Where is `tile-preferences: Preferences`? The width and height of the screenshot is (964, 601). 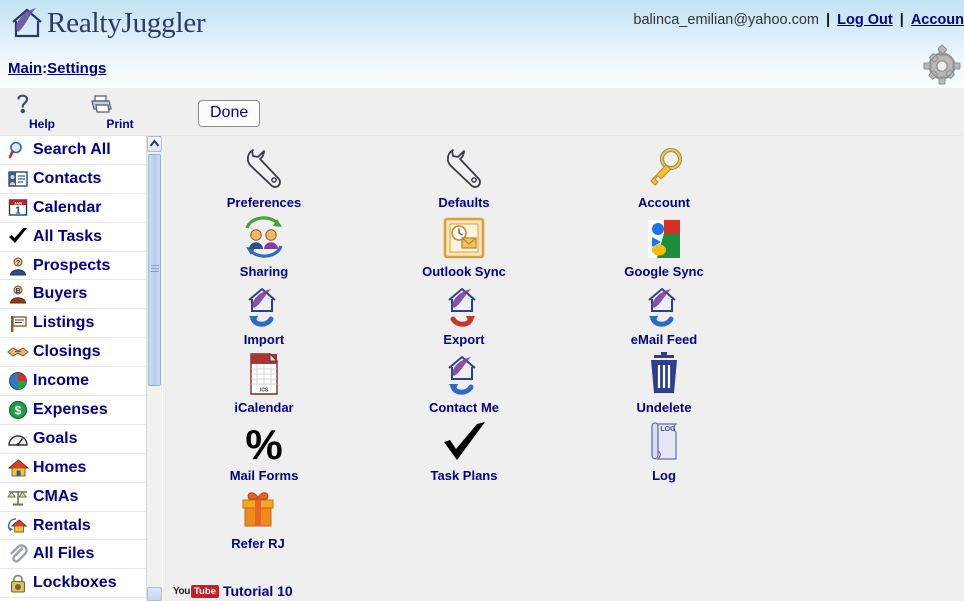
tile-preferences: Preferences is located at coordinates (264, 176).